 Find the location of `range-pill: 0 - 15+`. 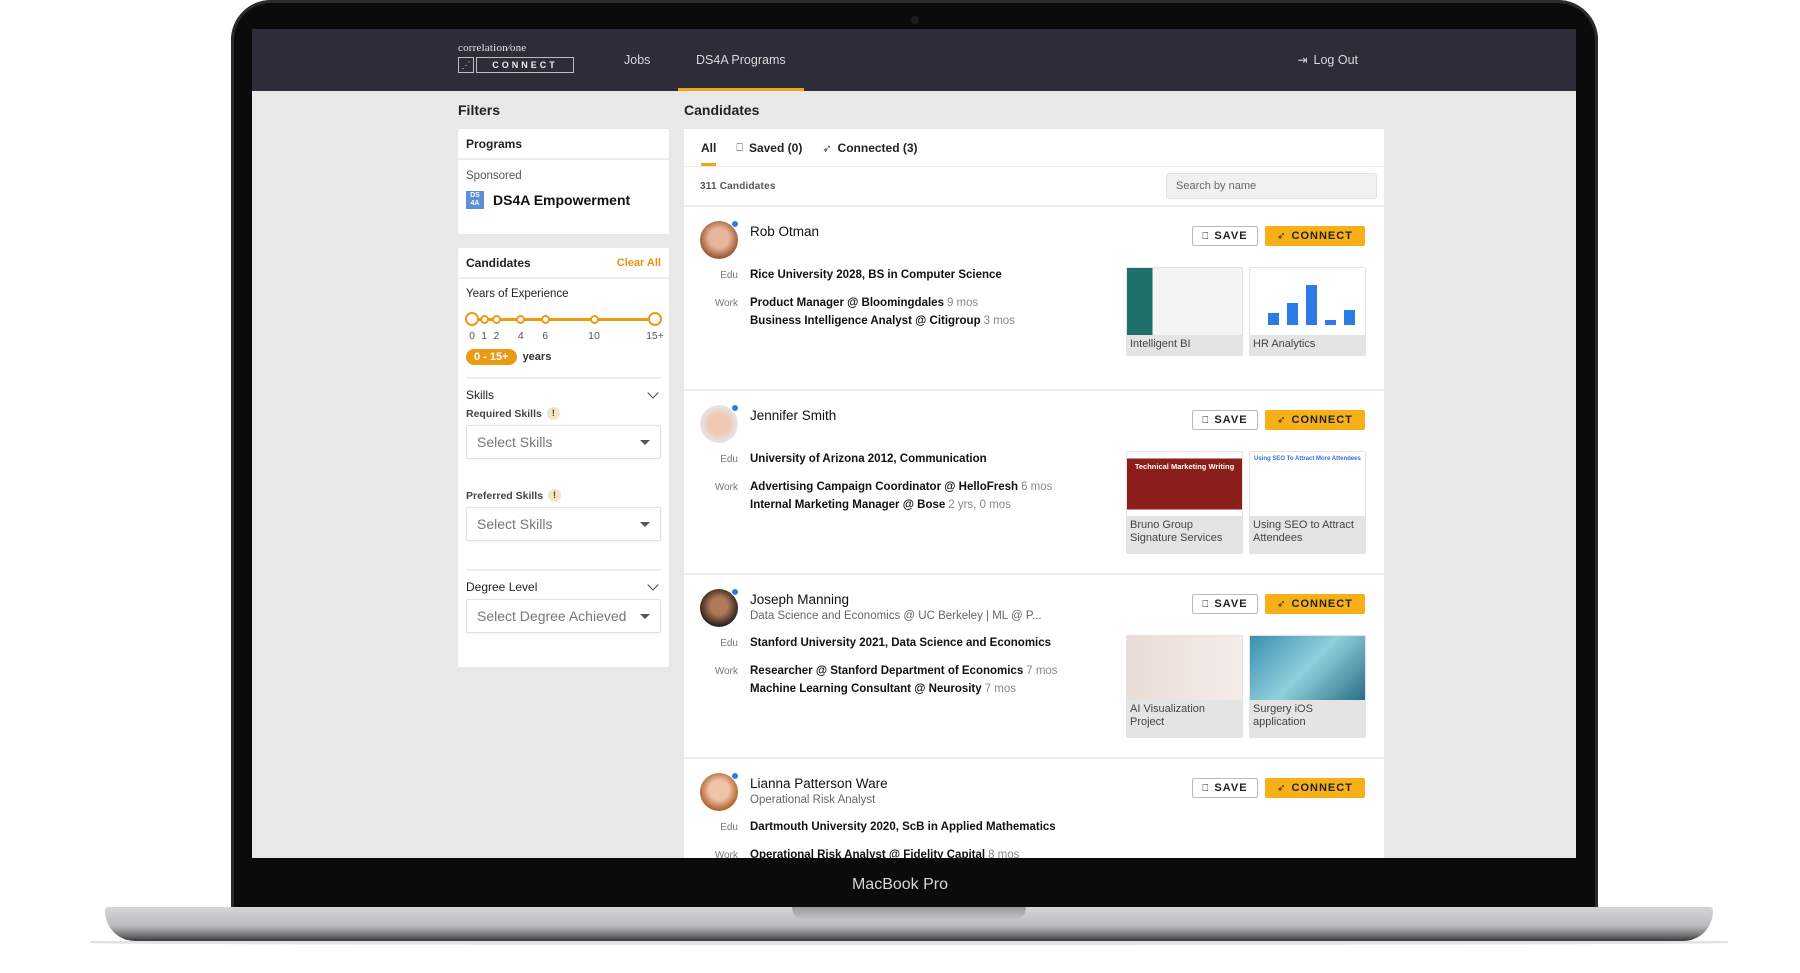

range-pill: 0 - 15+ is located at coordinates (491, 357).